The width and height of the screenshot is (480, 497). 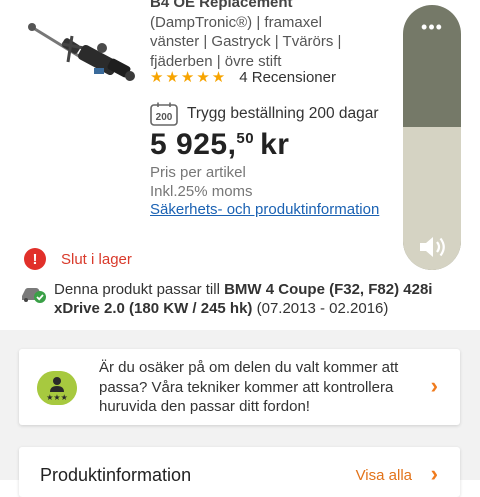 What do you see at coordinates (432, 27) in the screenshot?
I see `more-options-icon: •••` at bounding box center [432, 27].